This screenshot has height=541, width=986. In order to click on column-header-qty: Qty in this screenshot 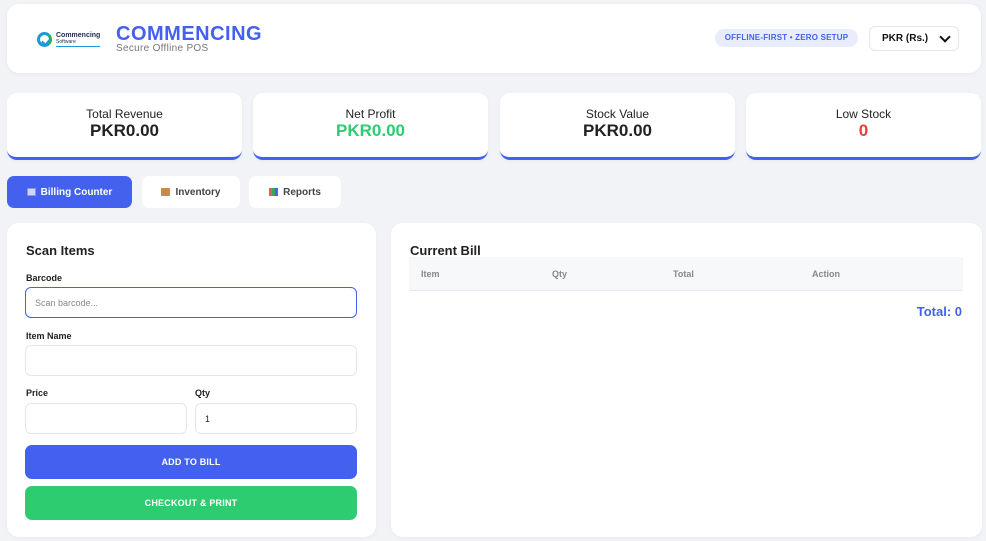, I will do `click(560, 274)`.